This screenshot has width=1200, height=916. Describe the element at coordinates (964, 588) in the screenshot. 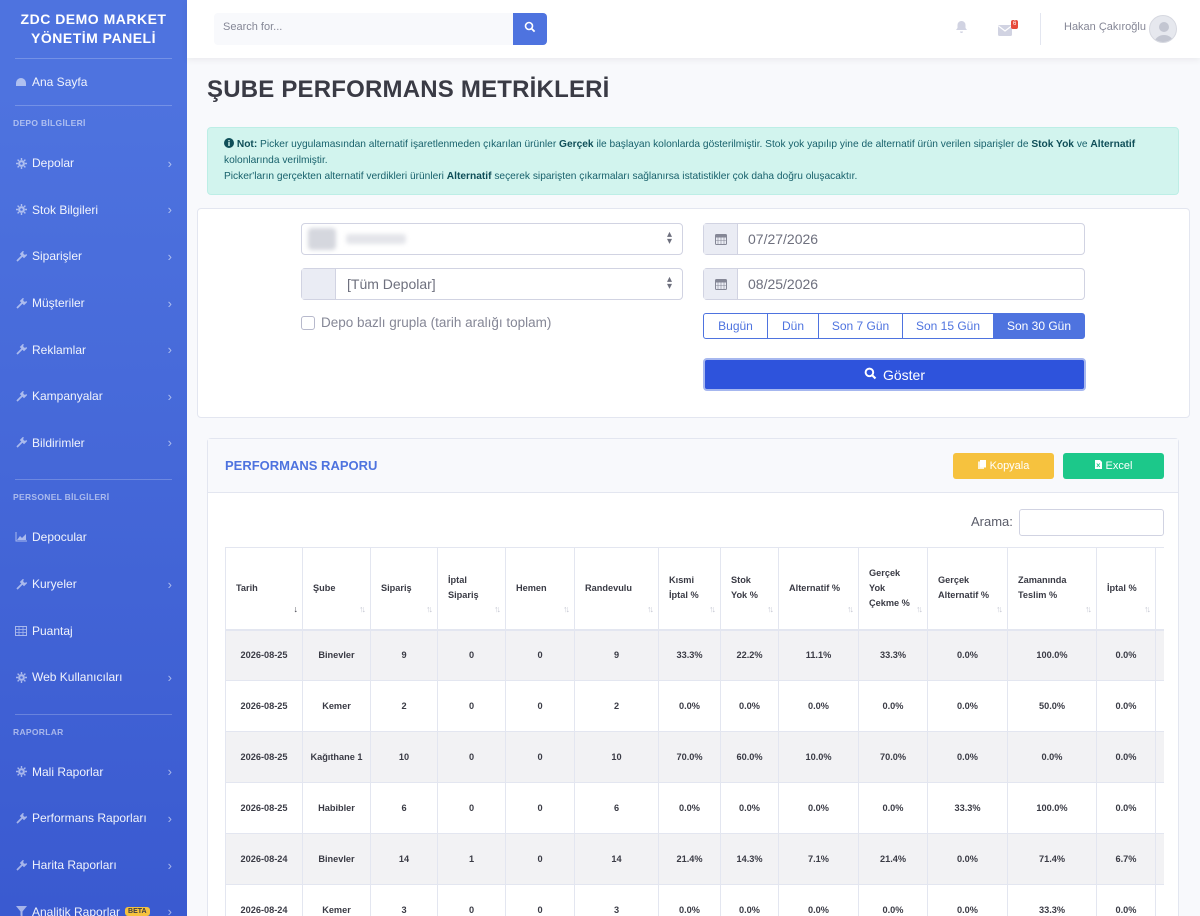

I see `column-header-label: Gerçek Alternatif %` at that location.